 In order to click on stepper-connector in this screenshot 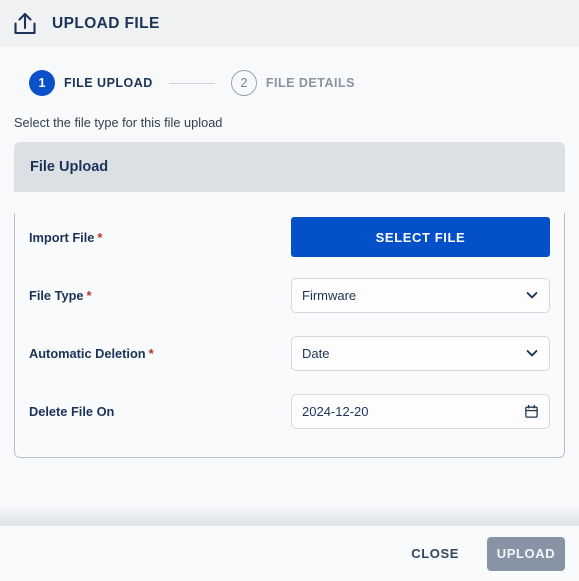, I will do `click(191, 83)`.